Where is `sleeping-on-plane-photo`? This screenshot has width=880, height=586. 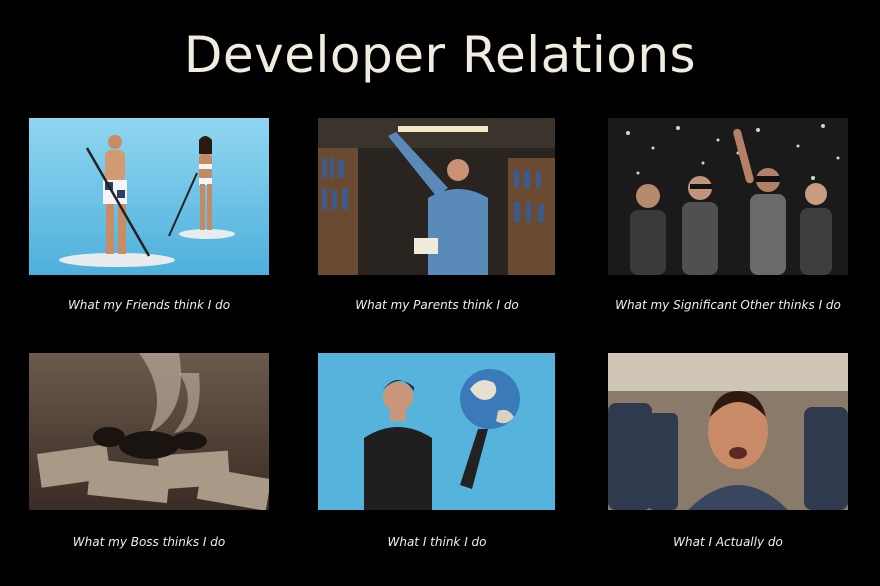
sleeping-on-plane-photo is located at coordinates (728, 431).